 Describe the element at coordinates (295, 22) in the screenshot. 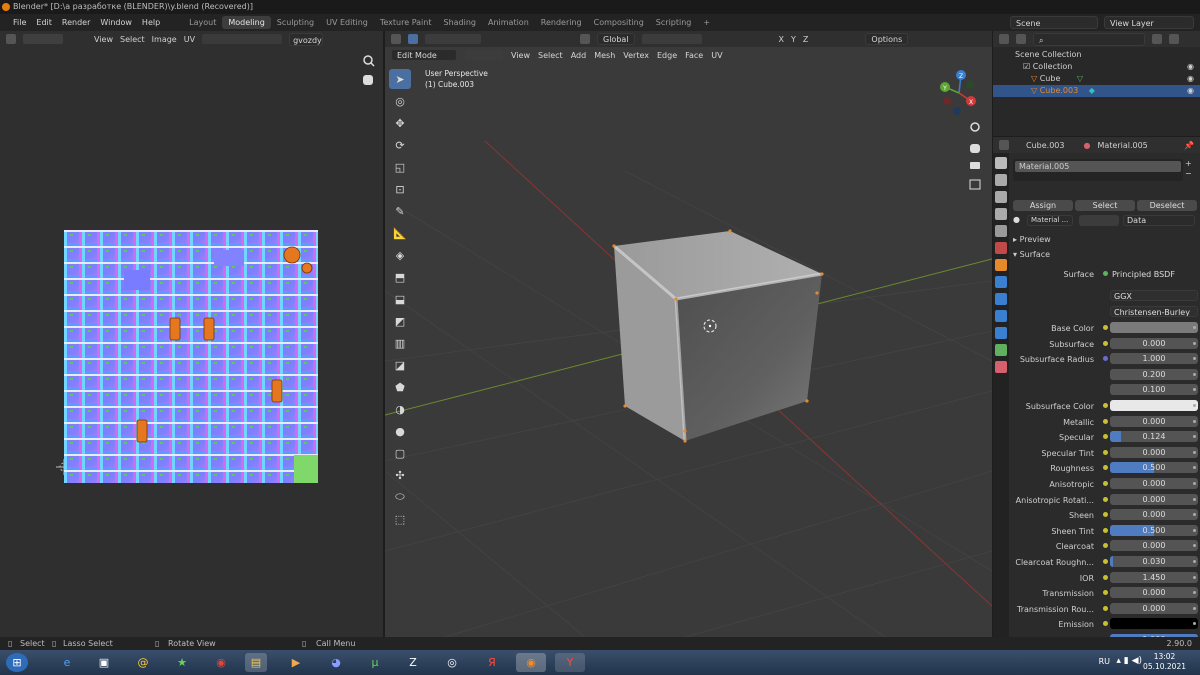

I see `tab-sculpting: Sculpting` at that location.